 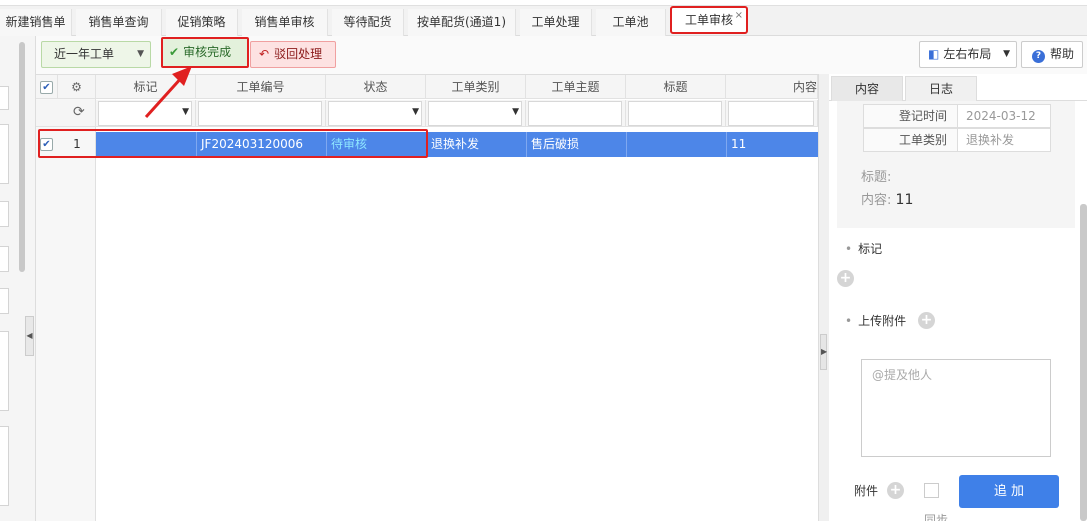 What do you see at coordinates (895, 490) in the screenshot?
I see `add-attachment-icon: +` at bounding box center [895, 490].